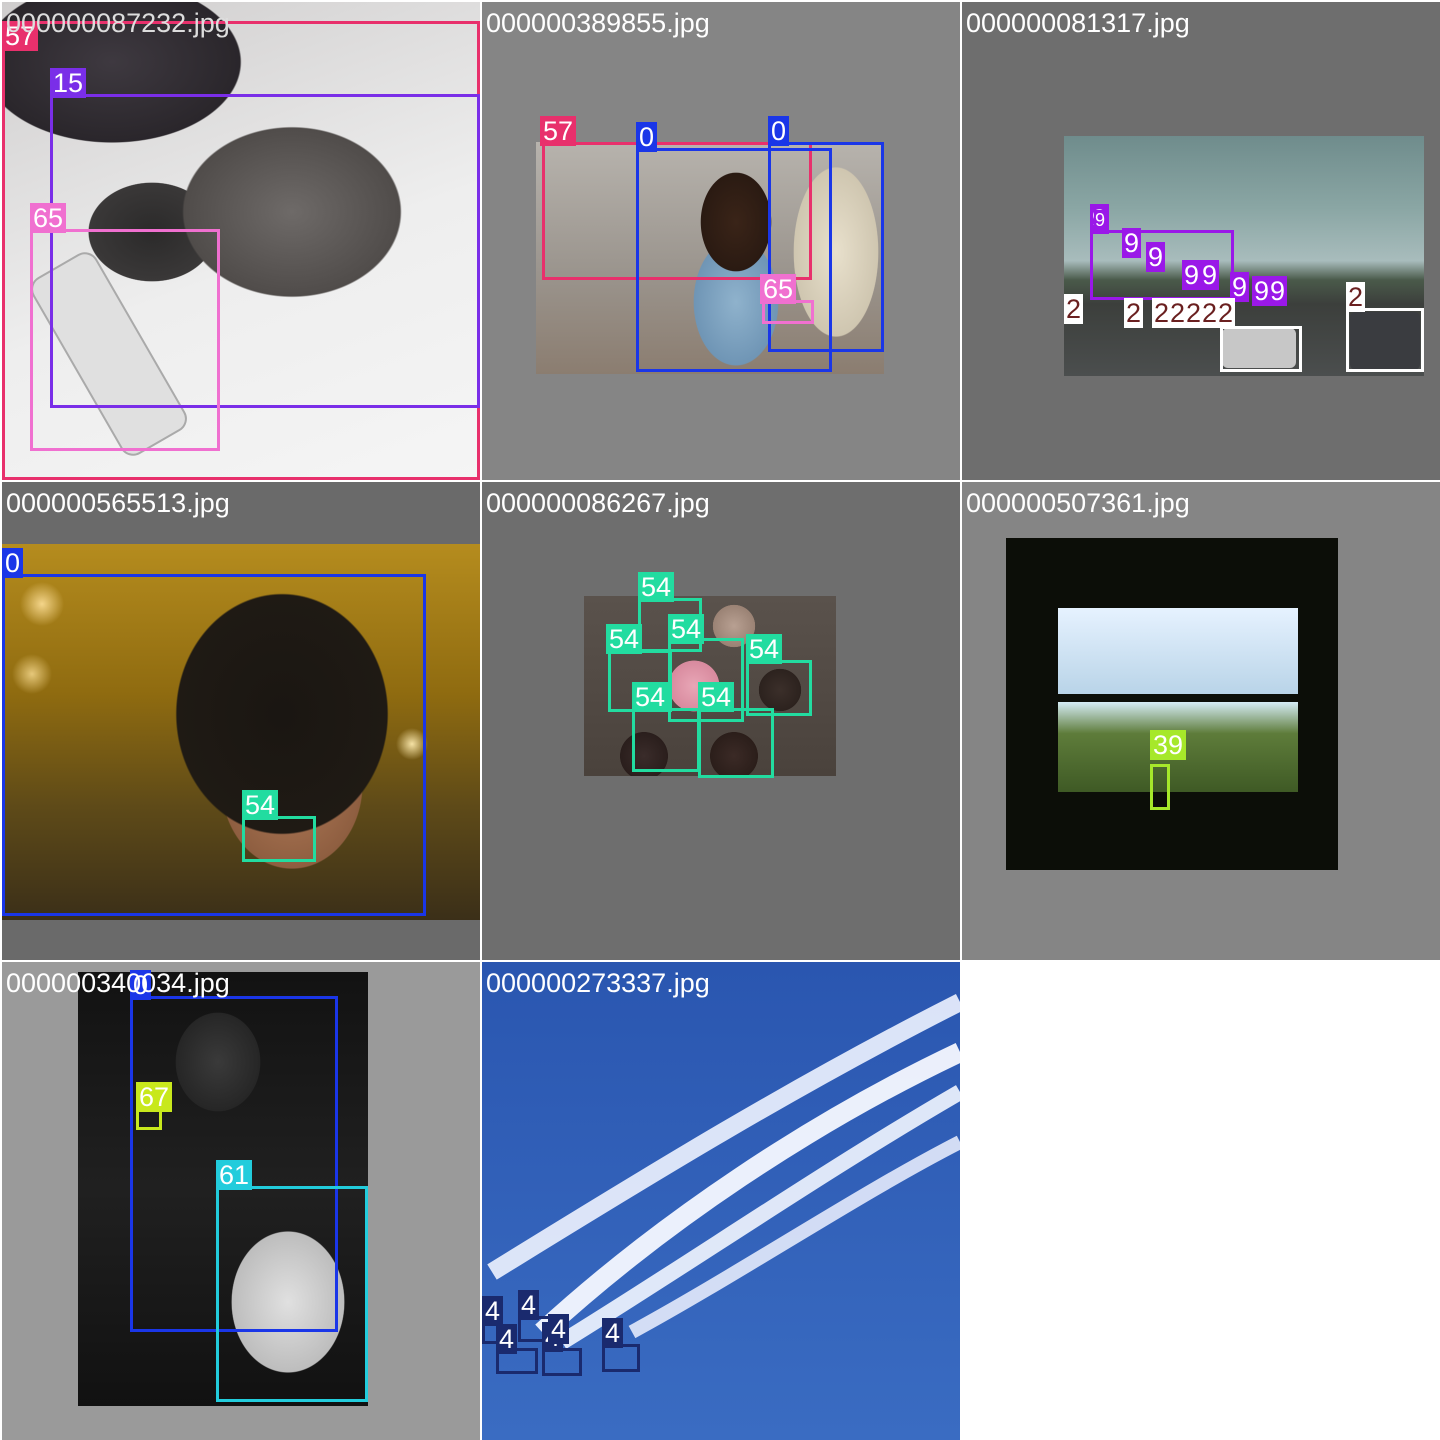 The width and height of the screenshot is (1440, 1440). I want to click on bbox-label: 15, so click(68, 83).